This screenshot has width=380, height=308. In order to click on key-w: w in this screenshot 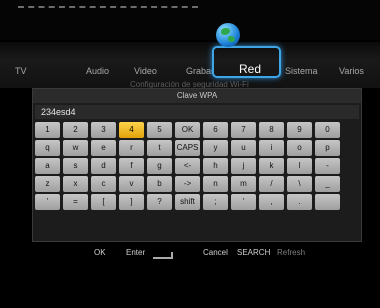, I will do `click(75, 148)`.